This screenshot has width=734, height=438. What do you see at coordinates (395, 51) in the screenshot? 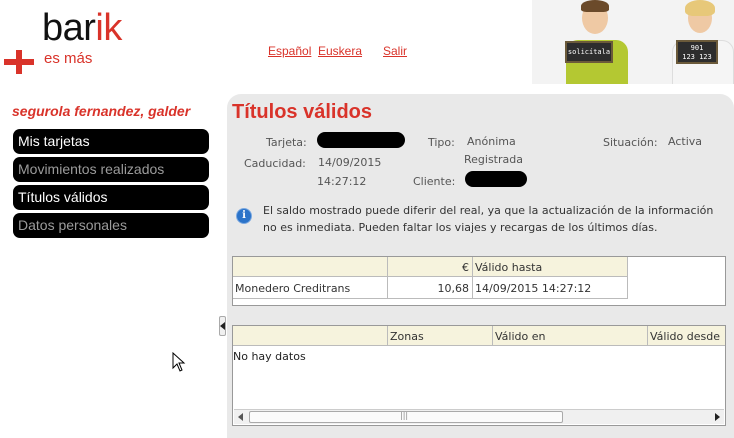
I see `salir-link: Salir` at bounding box center [395, 51].